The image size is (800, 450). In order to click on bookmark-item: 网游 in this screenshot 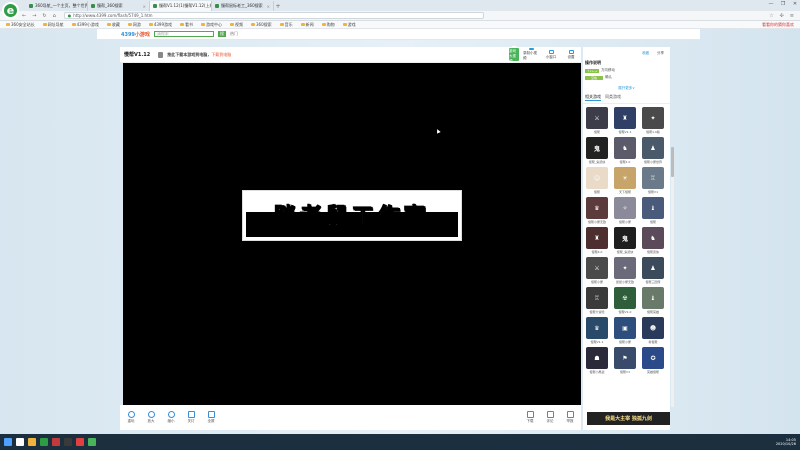, I will do `click(134, 25)`.